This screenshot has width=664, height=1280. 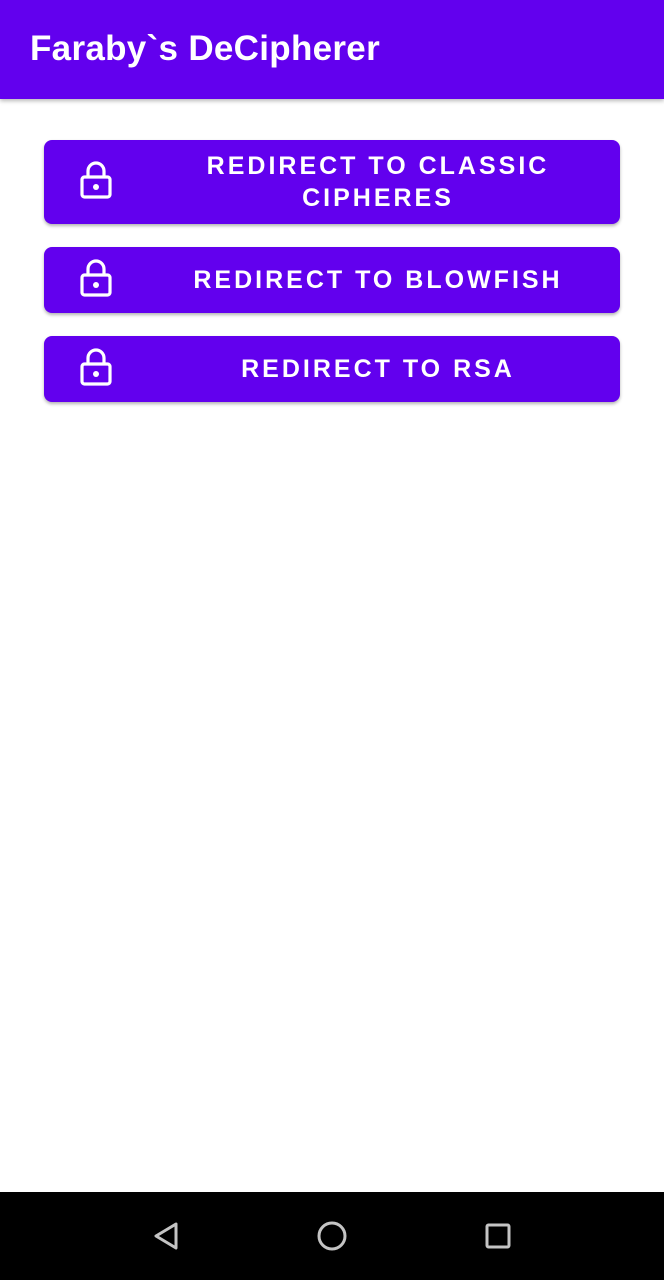 What do you see at coordinates (205, 48) in the screenshot?
I see `app-title: Faraby`s DeCipherer` at bounding box center [205, 48].